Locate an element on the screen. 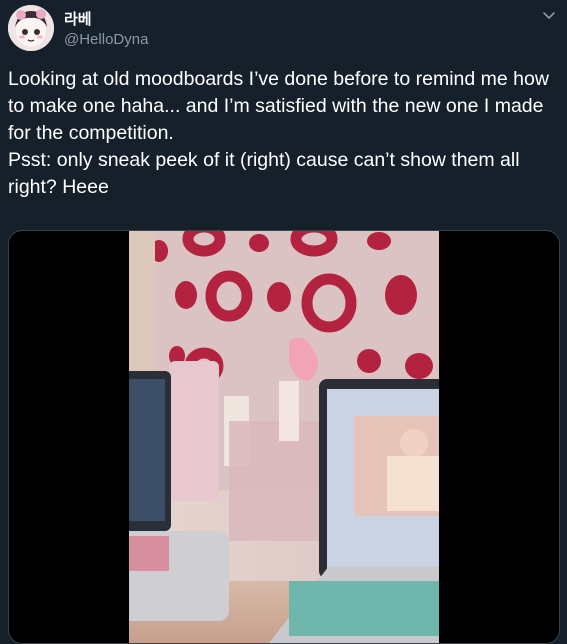  avatar-illustration is located at coordinates (31, 28).